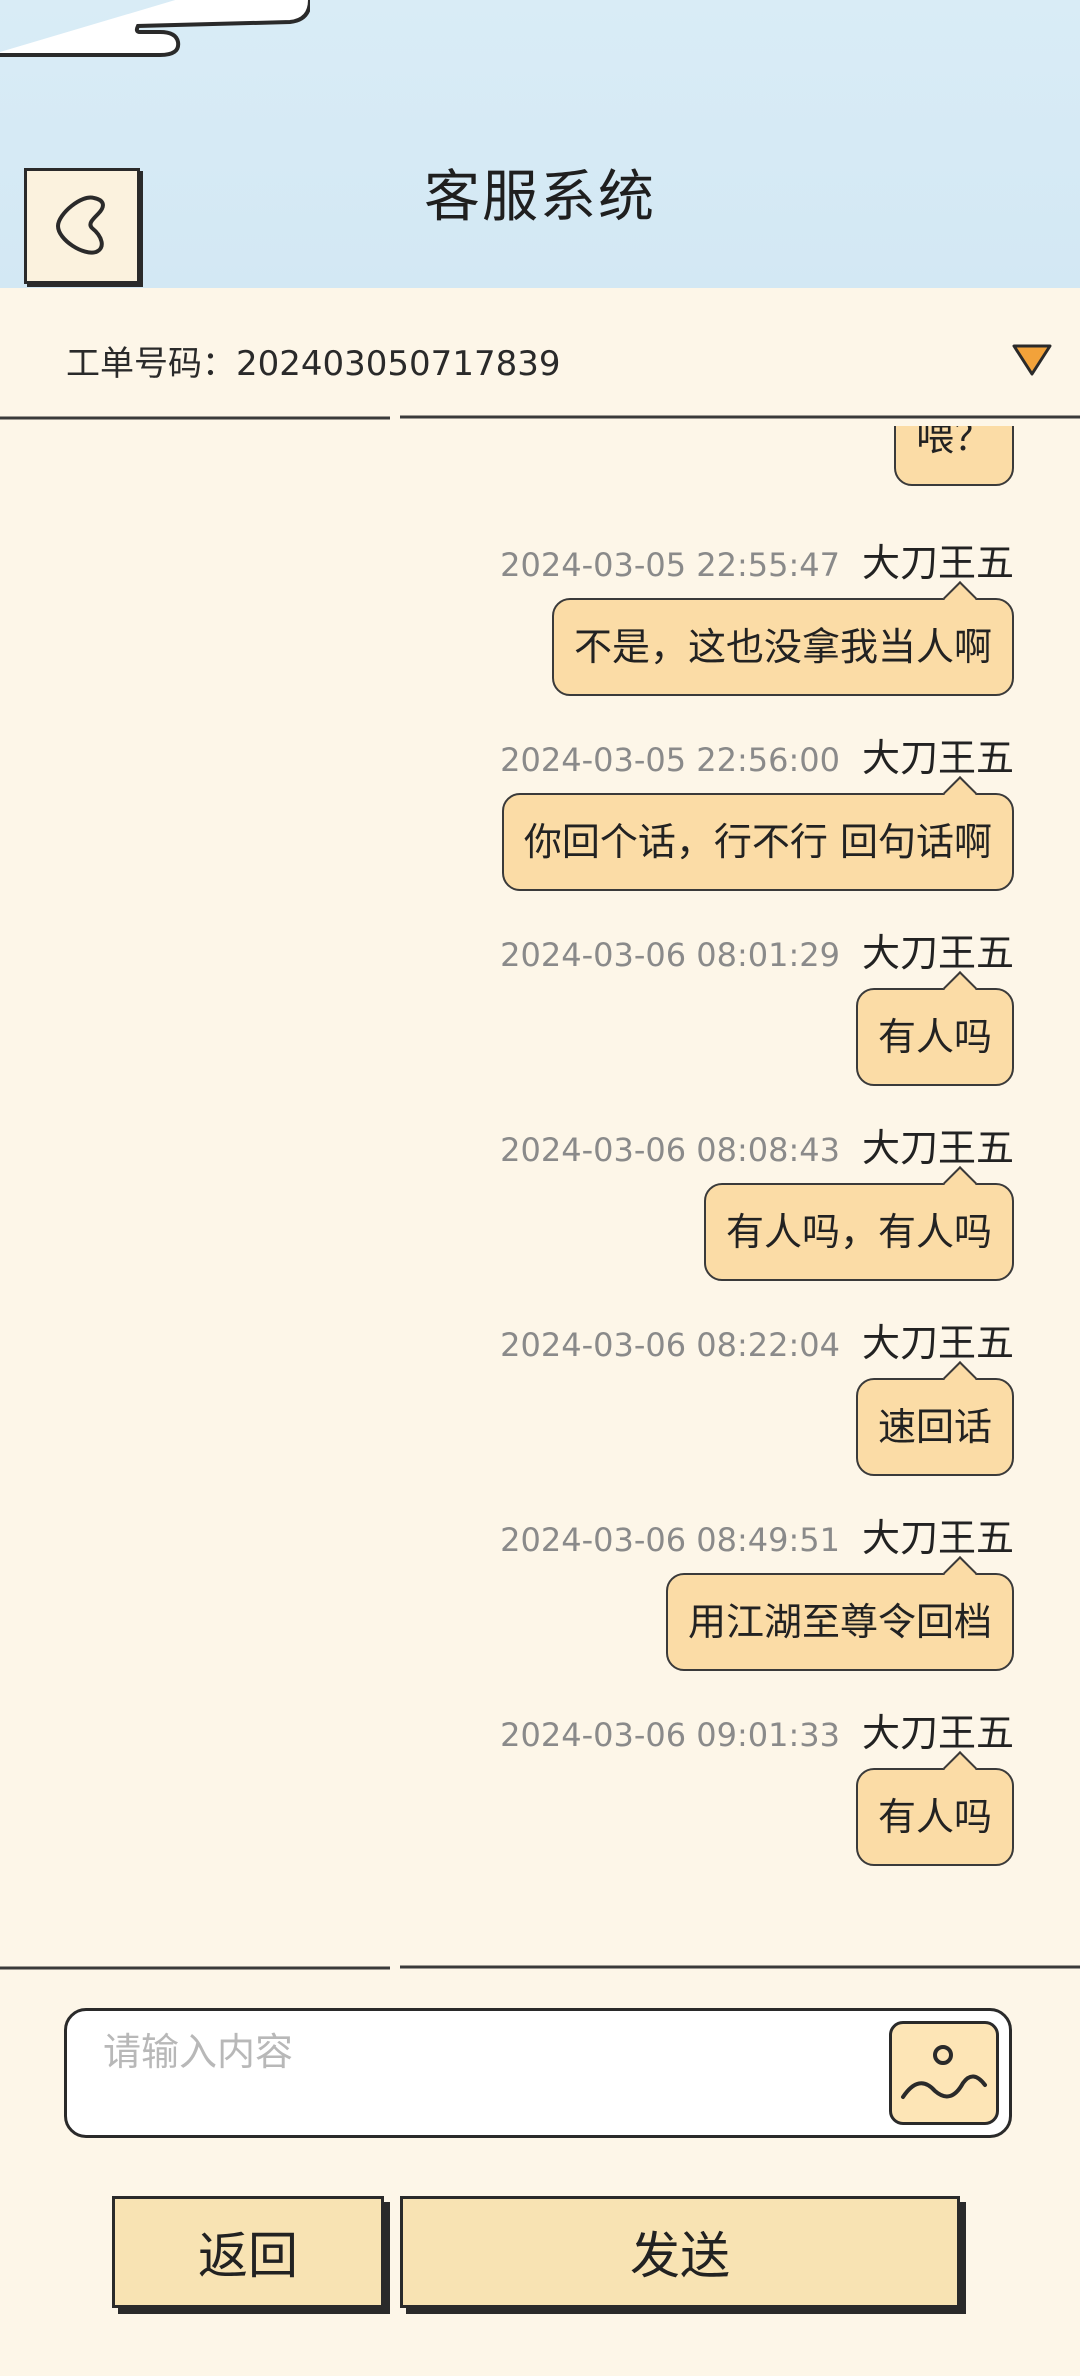 The image size is (1080, 2376). What do you see at coordinates (839, 1622) in the screenshot?
I see `message-bubble: 用江湖至尊令回档` at bounding box center [839, 1622].